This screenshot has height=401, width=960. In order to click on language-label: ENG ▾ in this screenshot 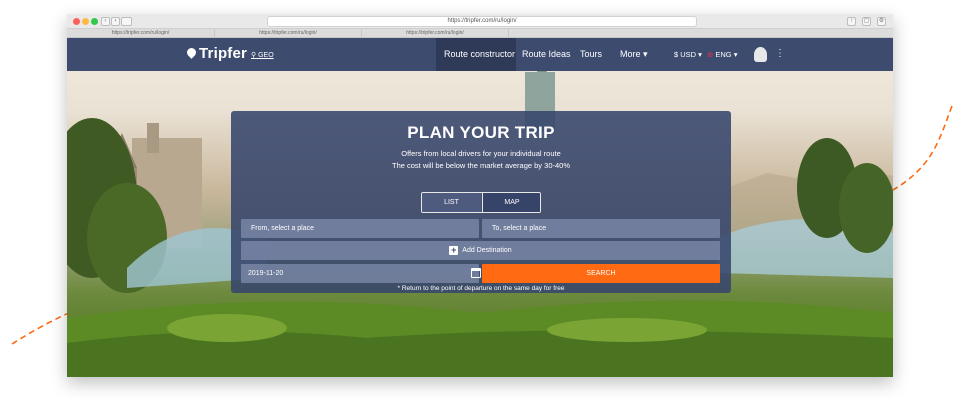, I will do `click(726, 54)`.